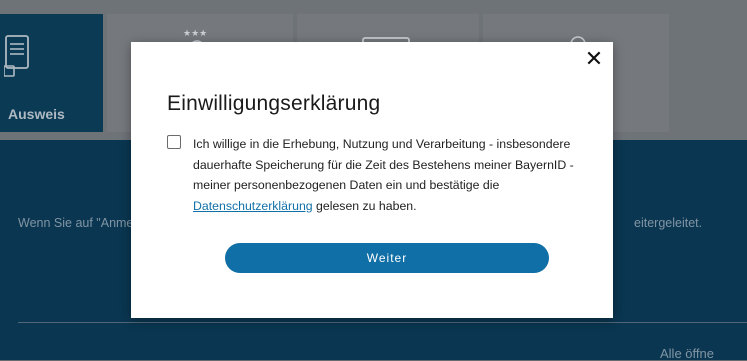 The width and height of the screenshot is (747, 361). Describe the element at coordinates (76, 223) in the screenshot. I see `login-info-text-left: Wenn Sie auf "Anme` at that location.